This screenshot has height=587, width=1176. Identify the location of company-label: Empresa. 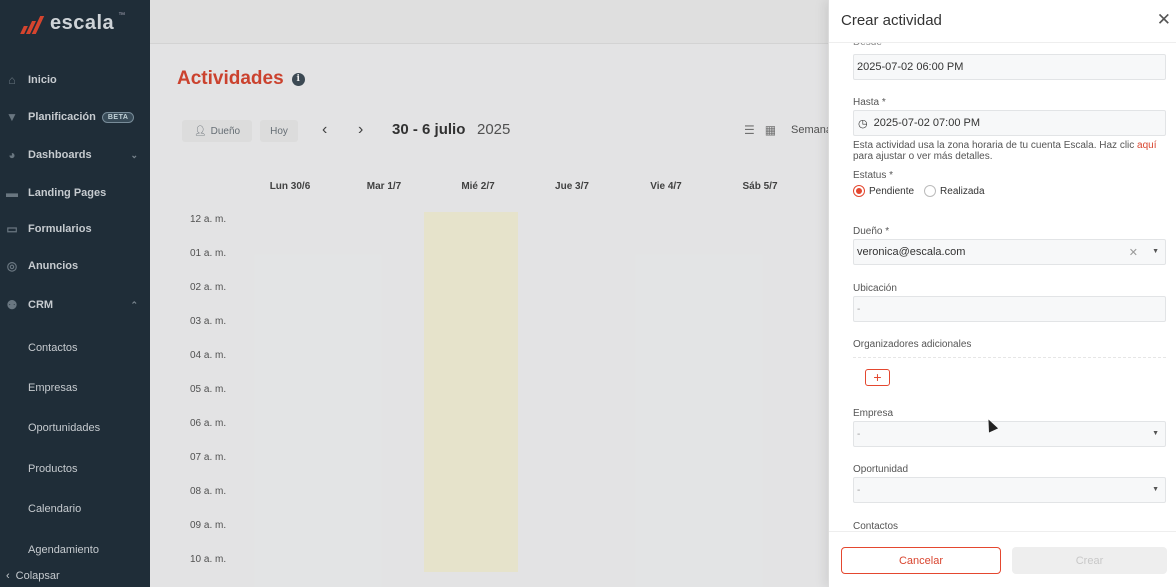
(873, 413).